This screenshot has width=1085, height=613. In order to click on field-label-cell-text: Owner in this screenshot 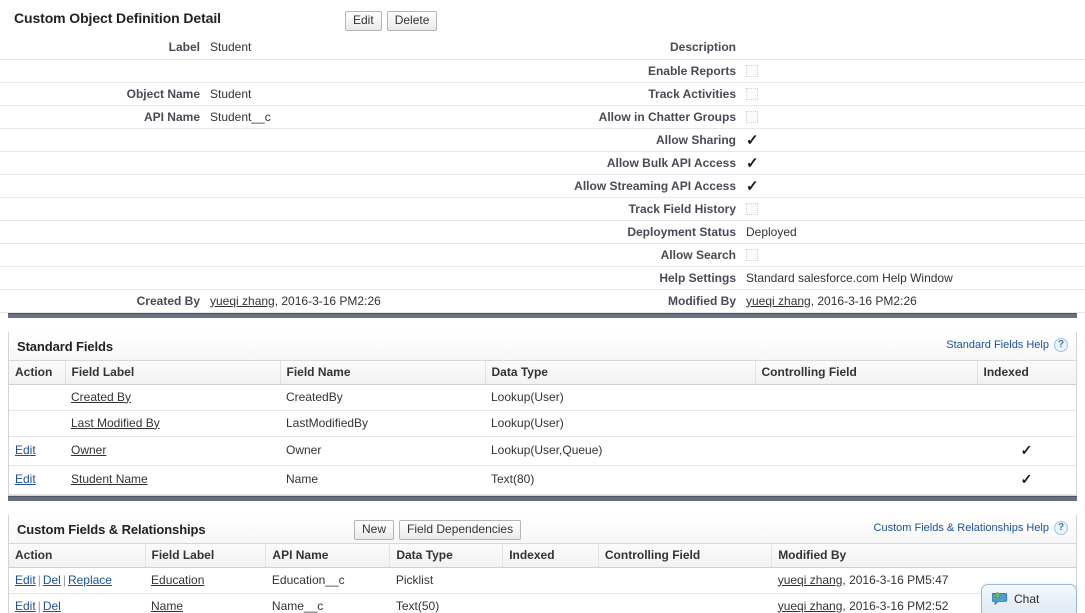, I will do `click(88, 450)`.